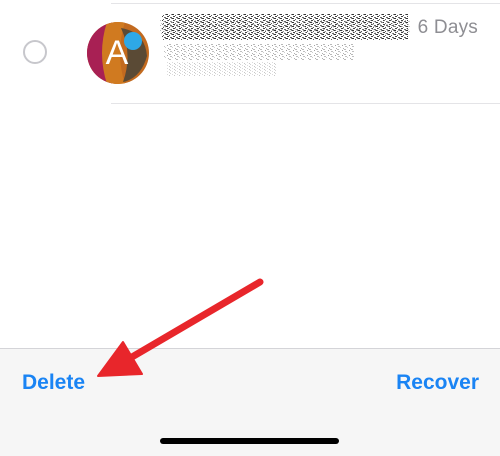 This screenshot has width=500, height=456. I want to click on recover-button: Recover, so click(437, 383).